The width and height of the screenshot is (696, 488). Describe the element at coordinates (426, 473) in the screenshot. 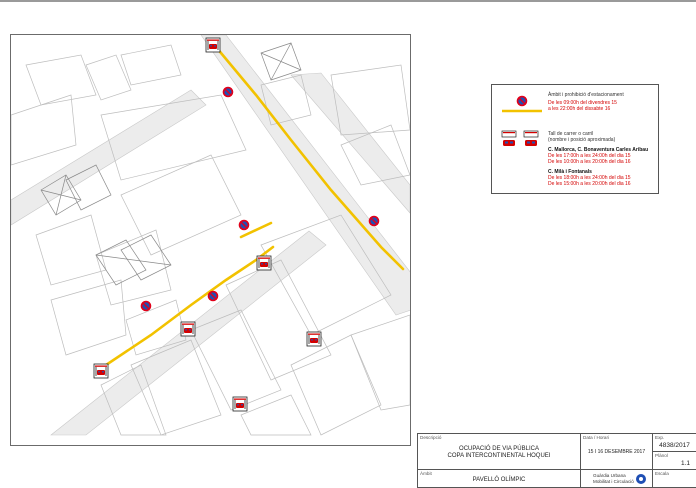

I see `ambit-label: Àmbit` at that location.